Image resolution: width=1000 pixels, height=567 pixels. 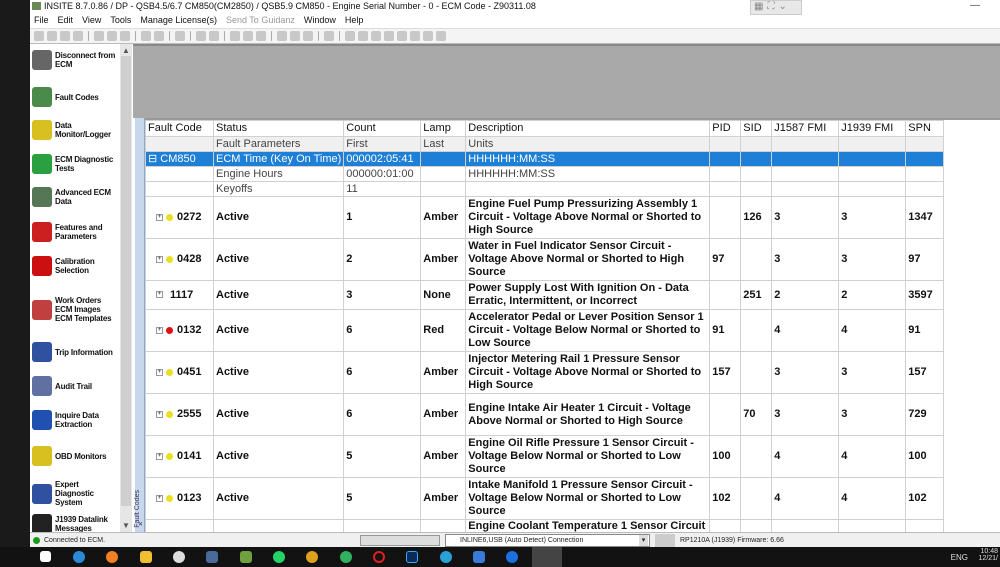 What do you see at coordinates (588, 128) in the screenshot?
I see `column-header: Description` at bounding box center [588, 128].